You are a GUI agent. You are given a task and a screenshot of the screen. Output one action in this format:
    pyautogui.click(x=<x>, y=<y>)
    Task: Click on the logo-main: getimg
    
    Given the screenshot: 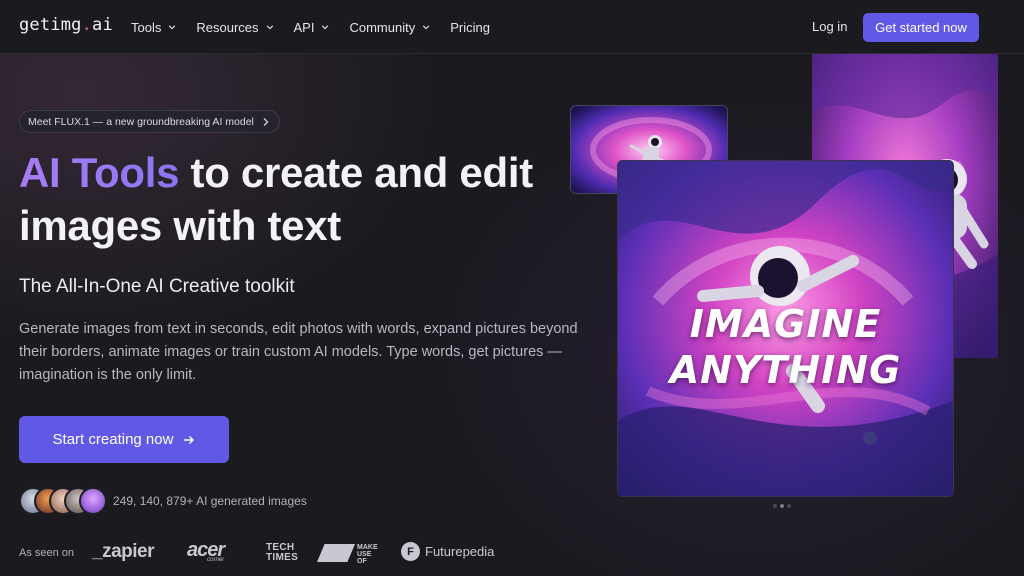 What is the action you would take?
    pyautogui.click(x=50, y=25)
    